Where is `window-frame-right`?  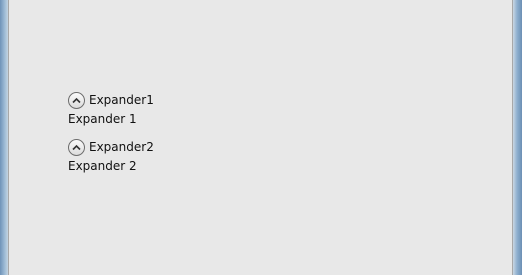 window-frame-right is located at coordinates (517, 137).